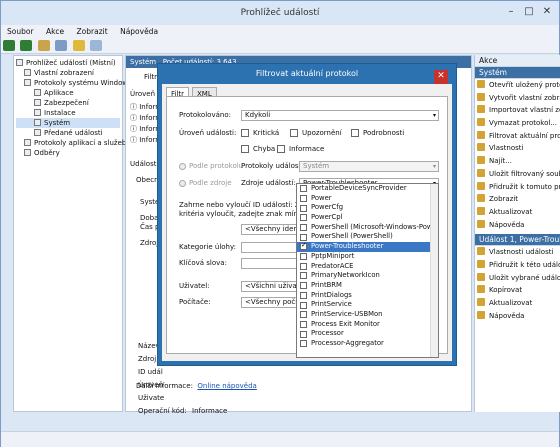 This screenshot has height=447, width=560. What do you see at coordinates (294, 133) in the screenshot?
I see `level-warning-checkbox` at bounding box center [294, 133].